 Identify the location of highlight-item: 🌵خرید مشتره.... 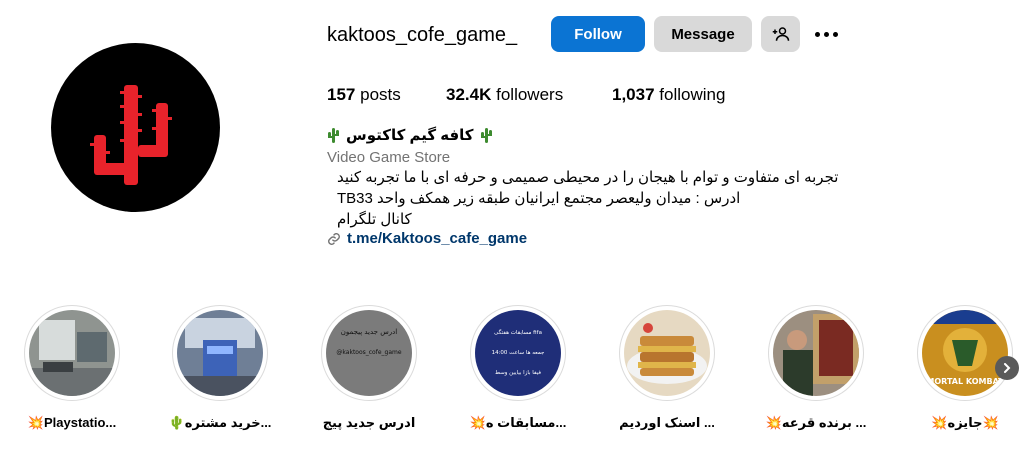
(220, 367).